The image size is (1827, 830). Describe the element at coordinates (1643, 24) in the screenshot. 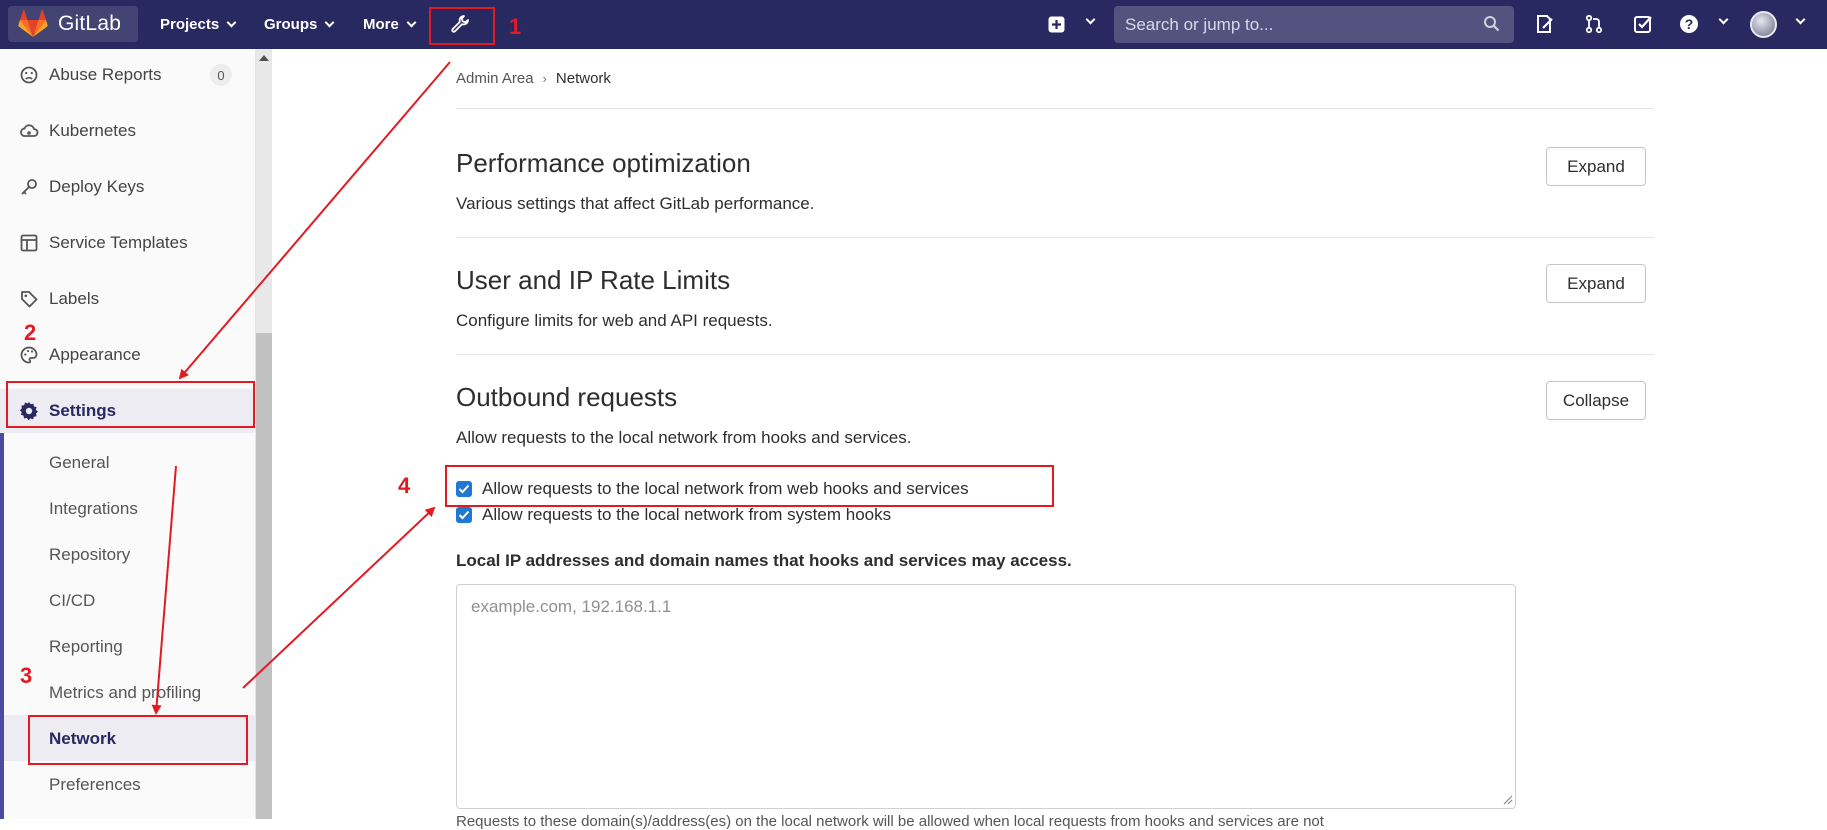

I see `todo-icon` at that location.